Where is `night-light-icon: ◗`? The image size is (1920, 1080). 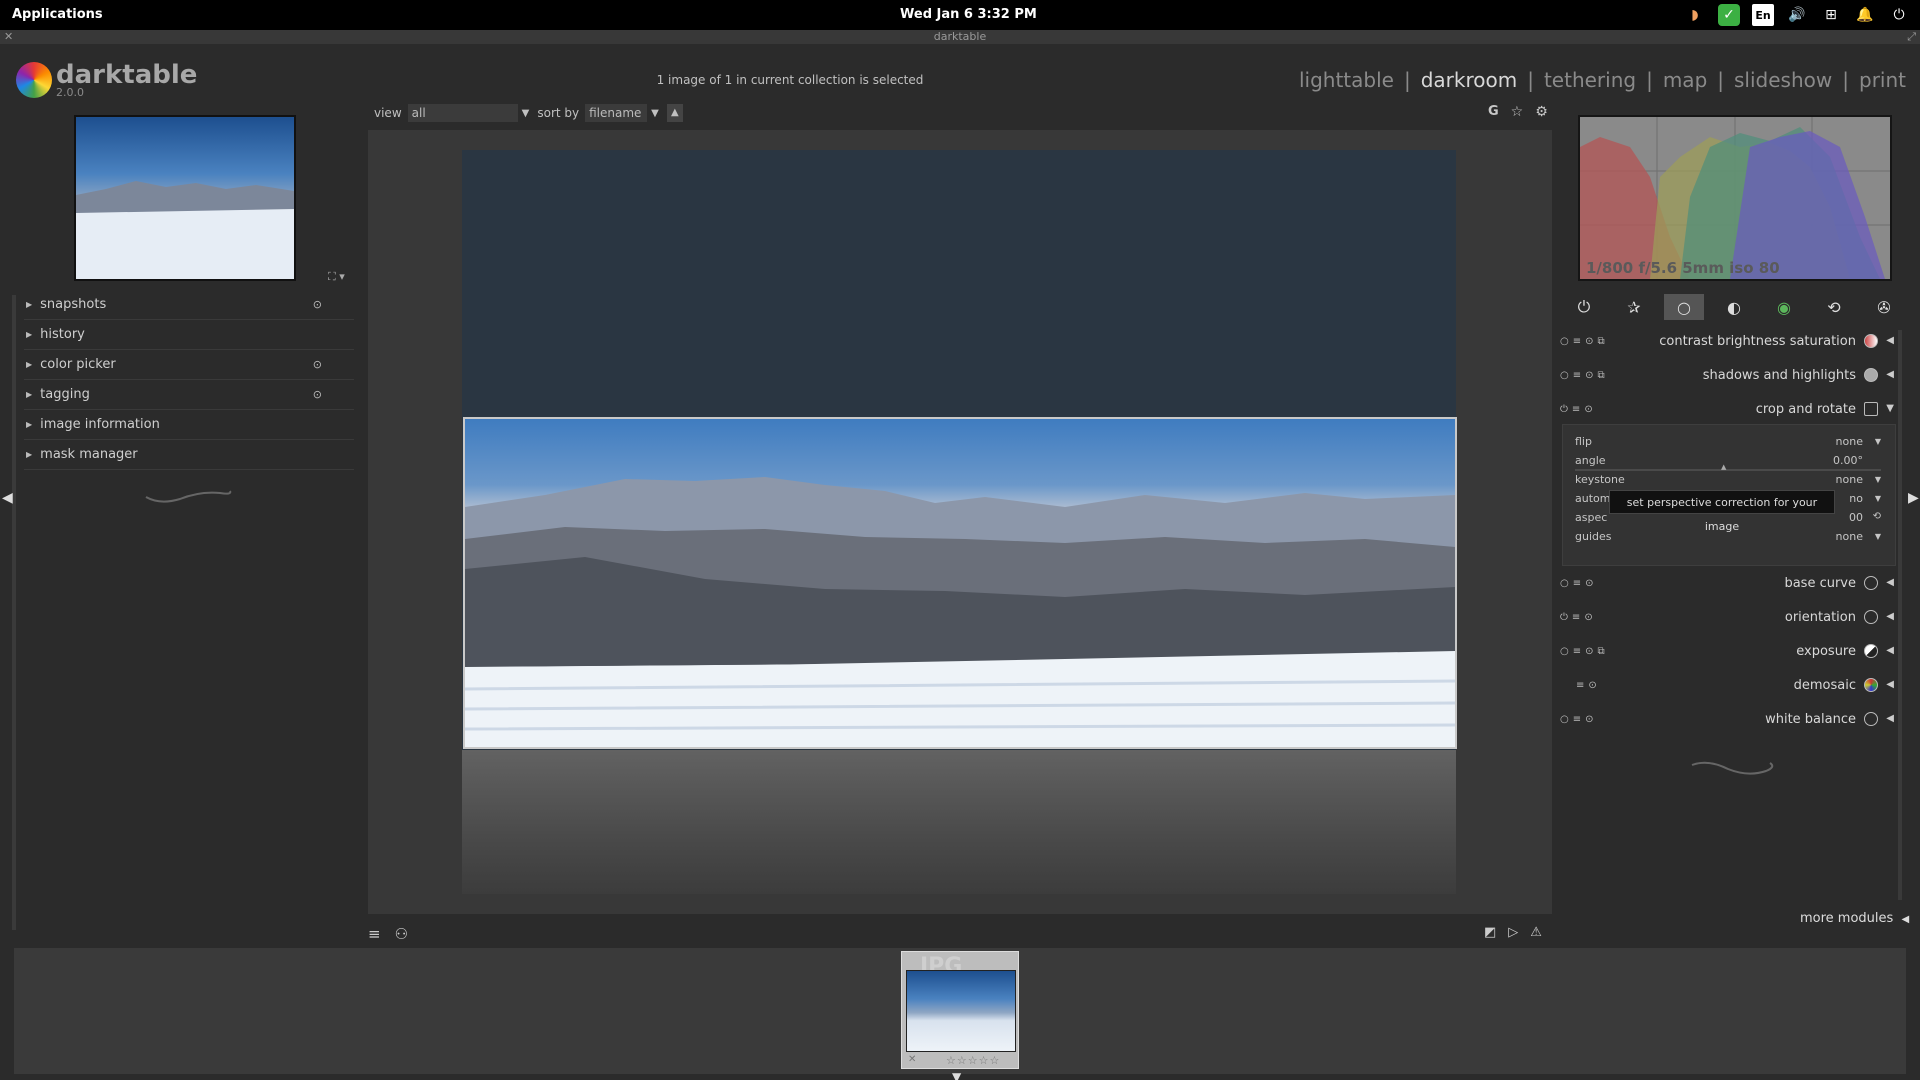
night-light-icon: ◗ is located at coordinates (1695, 15).